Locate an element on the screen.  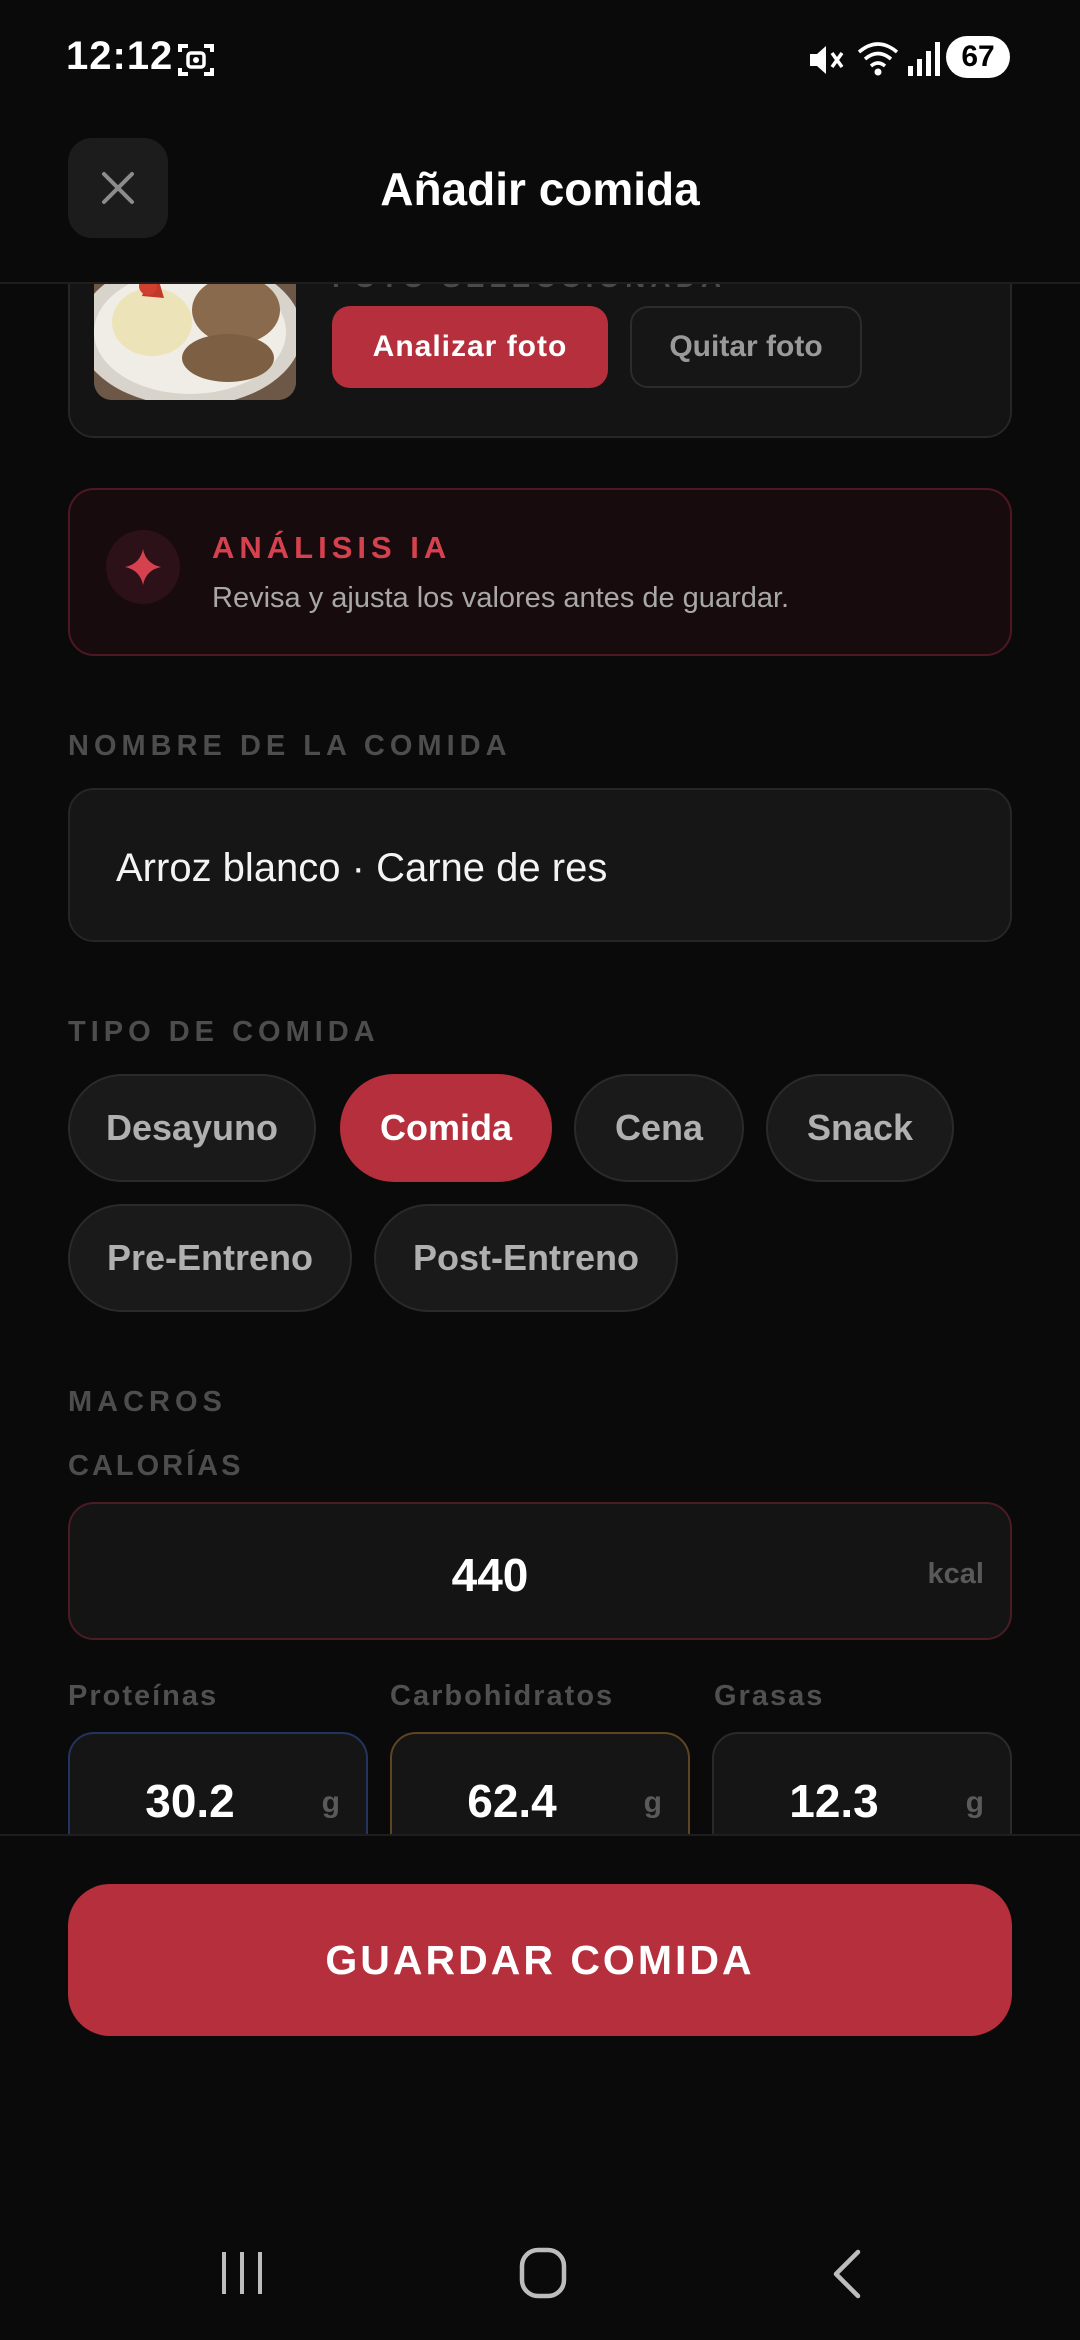
protein-label: Proteínas is located at coordinates (143, 1696).